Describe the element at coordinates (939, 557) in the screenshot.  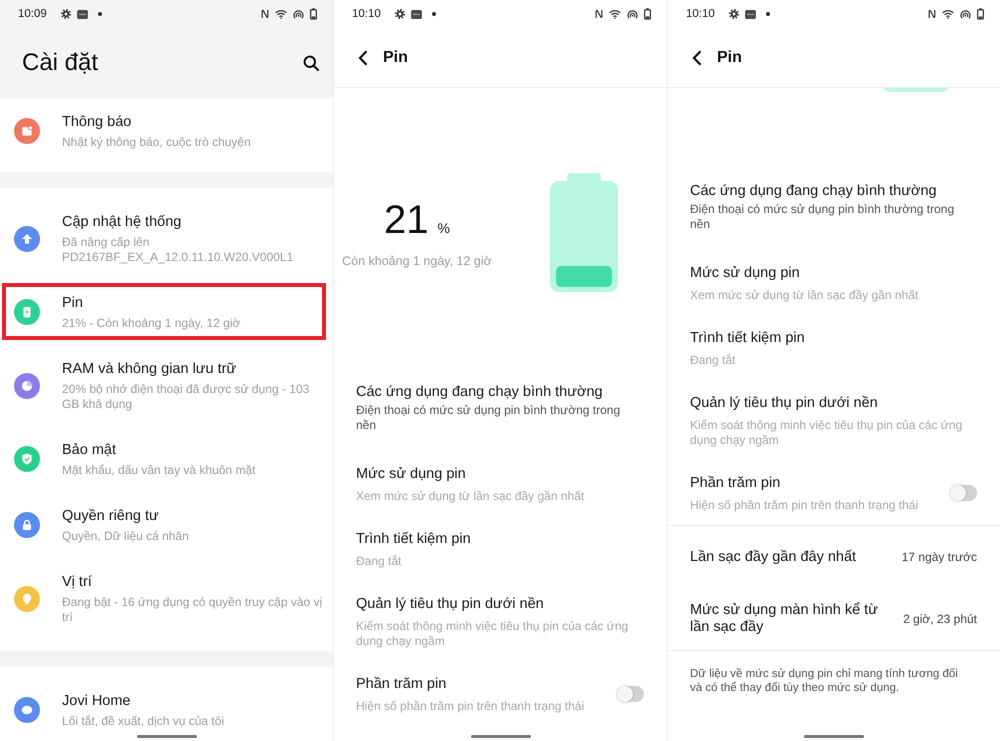
I see `item-value: 17 ngày trước` at that location.